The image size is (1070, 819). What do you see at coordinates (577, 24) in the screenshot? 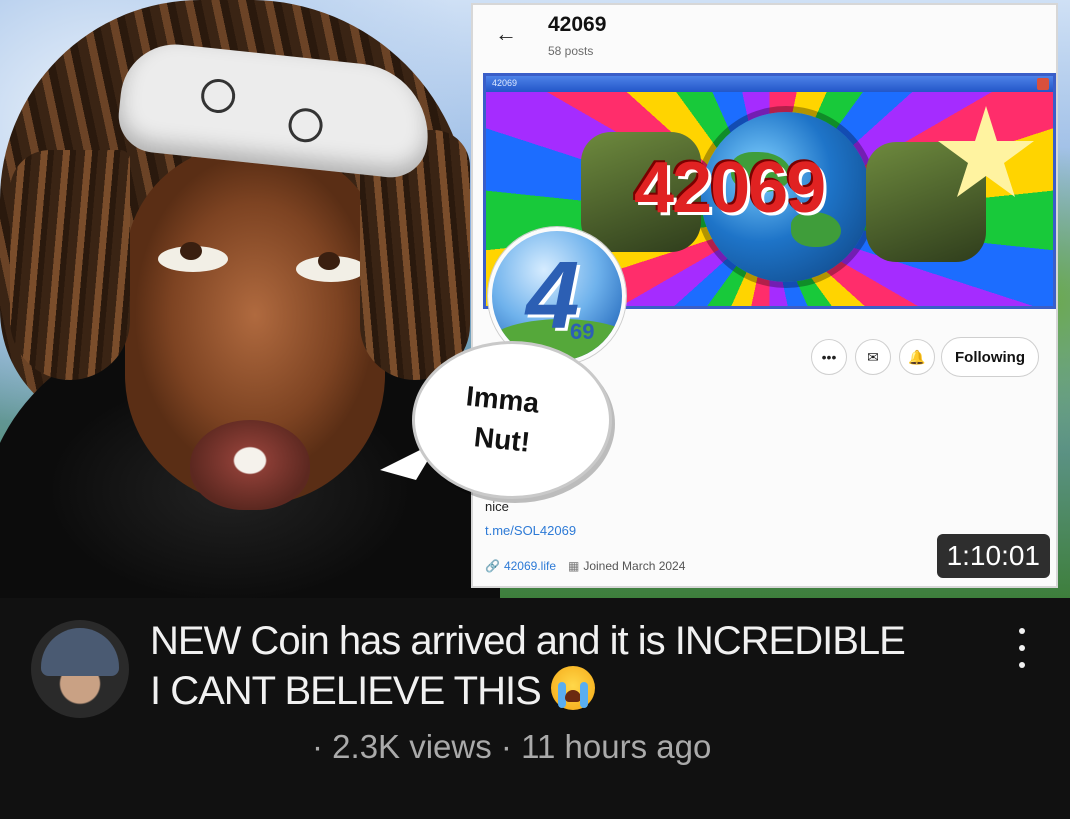
I see `profile-name: 42069` at bounding box center [577, 24].